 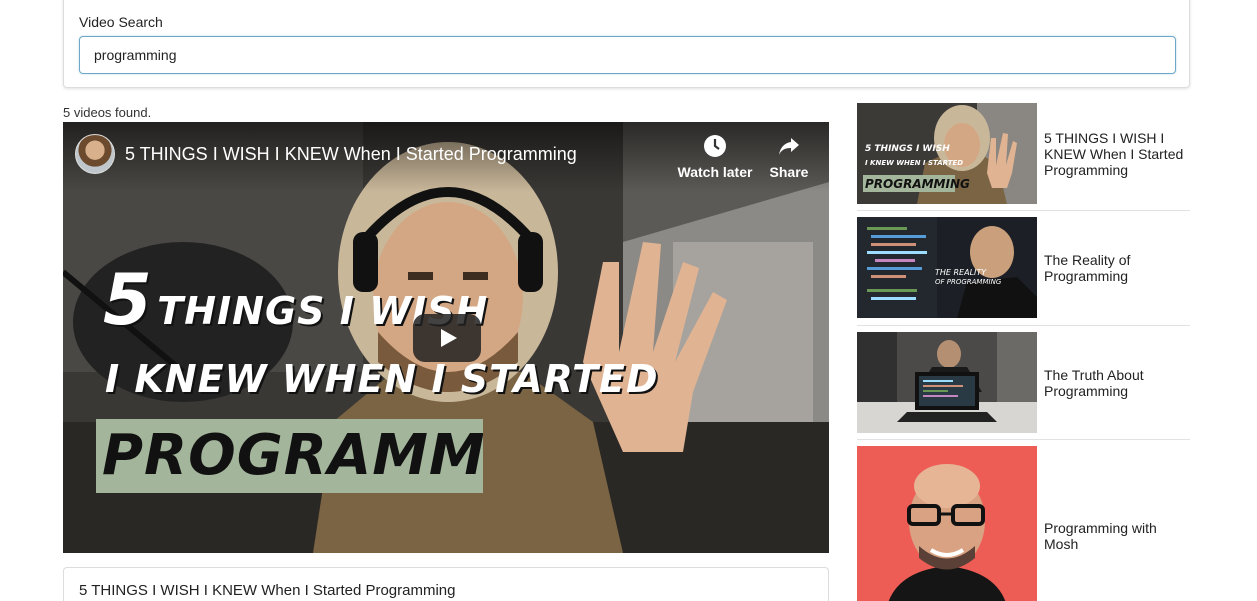 I want to click on results-count: 5 videos found., so click(x=107, y=112).